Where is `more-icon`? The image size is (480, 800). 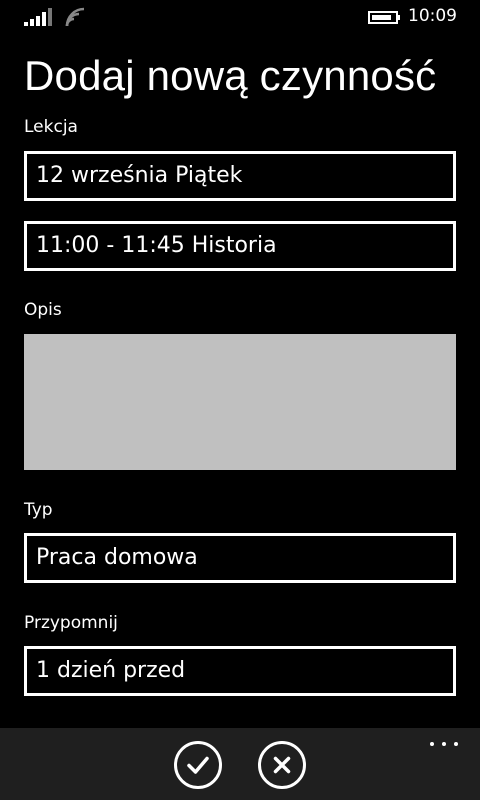 more-icon is located at coordinates (444, 744).